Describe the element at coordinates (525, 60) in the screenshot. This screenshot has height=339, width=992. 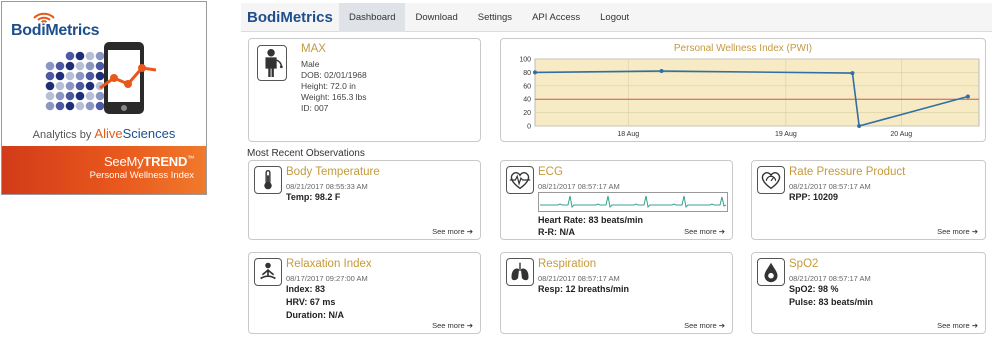
I see `y-tick-label: 100` at that location.